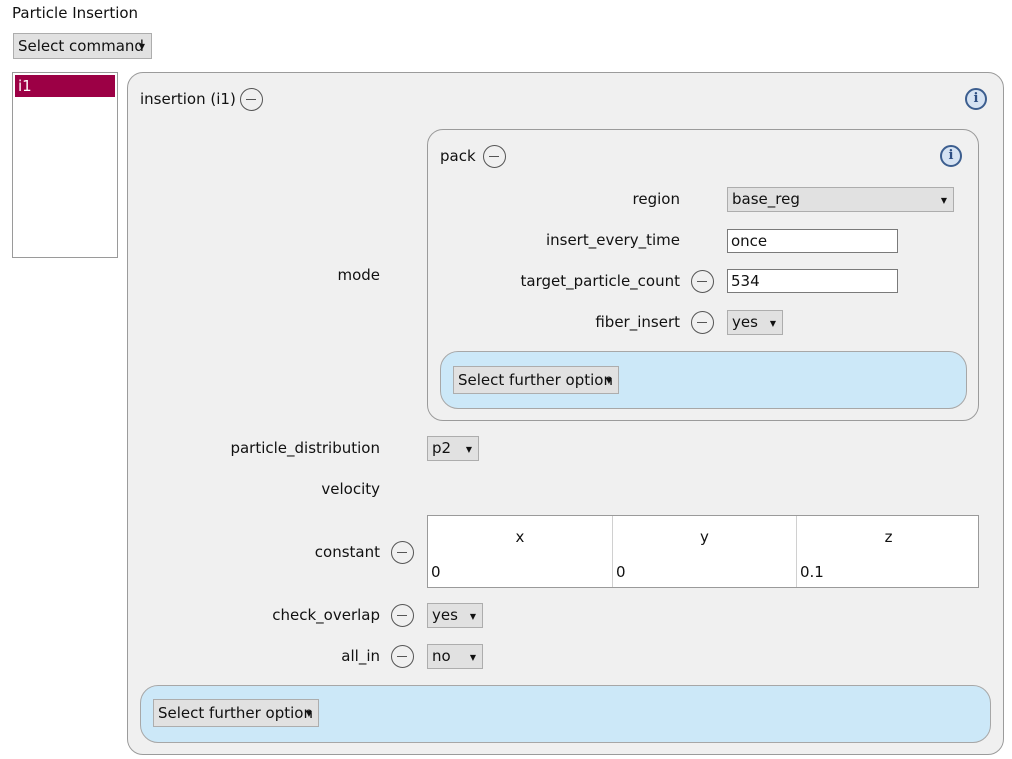  I want to click on command-list: i1, so click(65, 165).